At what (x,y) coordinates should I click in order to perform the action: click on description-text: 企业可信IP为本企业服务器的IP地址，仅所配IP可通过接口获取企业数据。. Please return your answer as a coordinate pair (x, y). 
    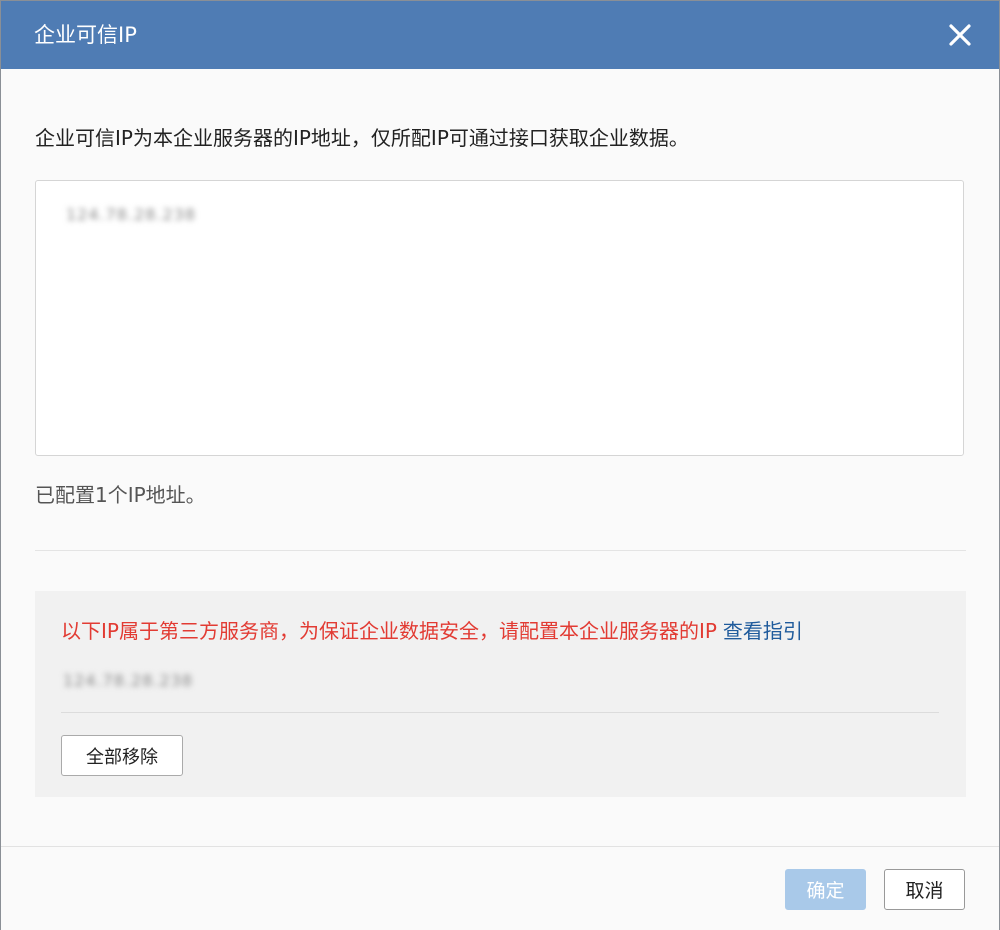
    Looking at the image, I should click on (362, 138).